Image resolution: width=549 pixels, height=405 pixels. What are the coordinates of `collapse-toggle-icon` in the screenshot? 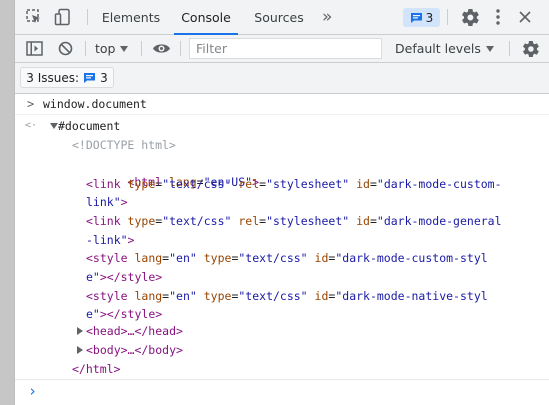 It's located at (54, 126).